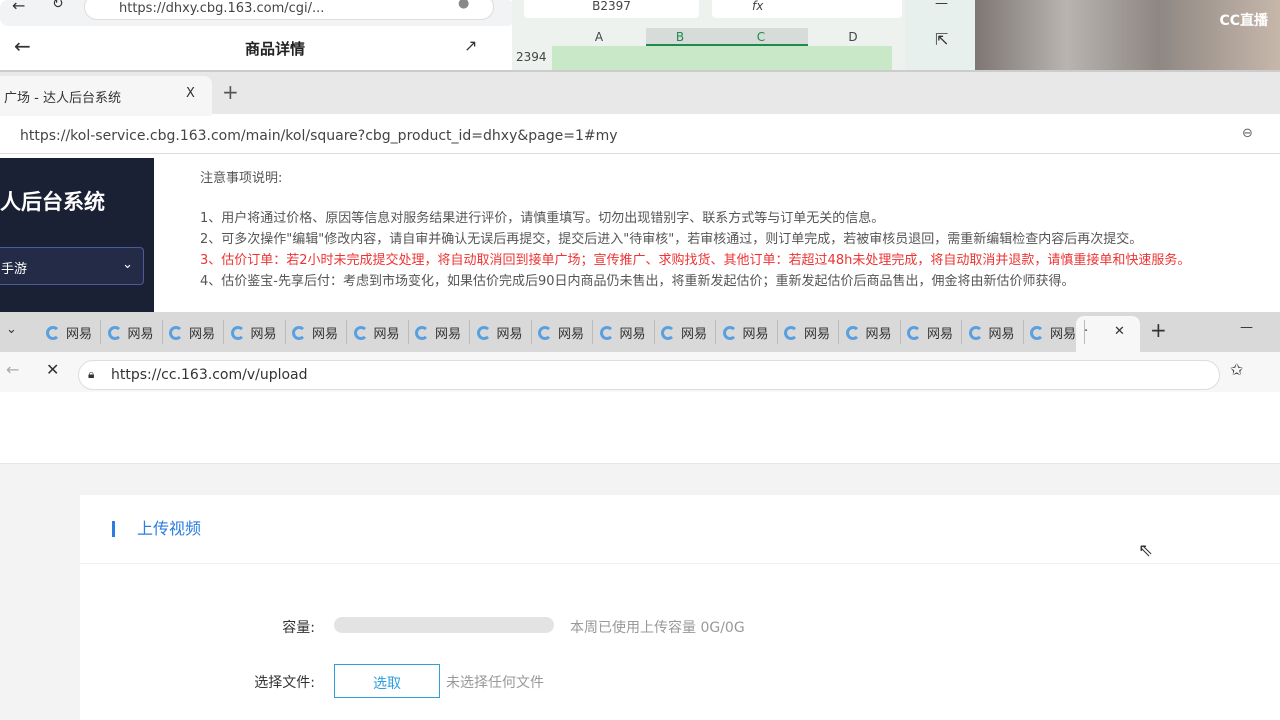  What do you see at coordinates (387, 681) in the screenshot?
I see `choose-file-button: 选取` at bounding box center [387, 681].